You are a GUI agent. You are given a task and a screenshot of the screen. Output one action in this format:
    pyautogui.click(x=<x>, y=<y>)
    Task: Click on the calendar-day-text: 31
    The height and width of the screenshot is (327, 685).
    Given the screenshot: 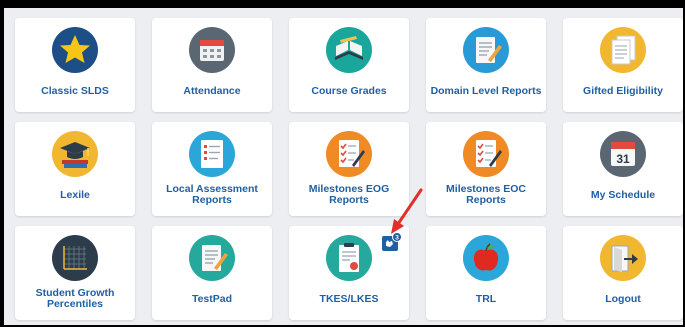 What is the action you would take?
    pyautogui.click(x=623, y=159)
    